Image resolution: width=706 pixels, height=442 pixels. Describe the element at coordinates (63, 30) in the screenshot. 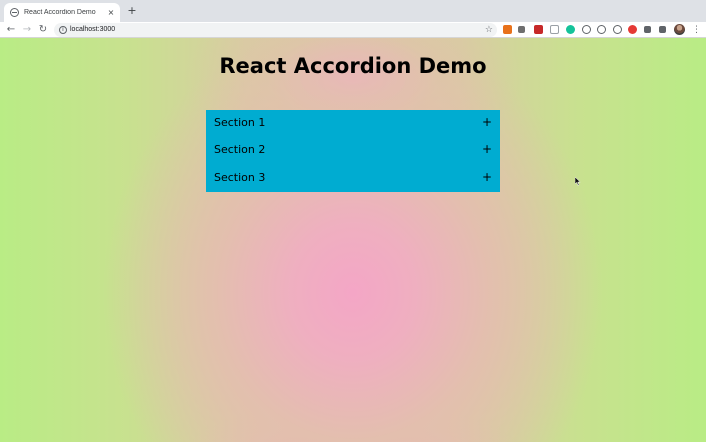

I see `info-icon: i` at that location.